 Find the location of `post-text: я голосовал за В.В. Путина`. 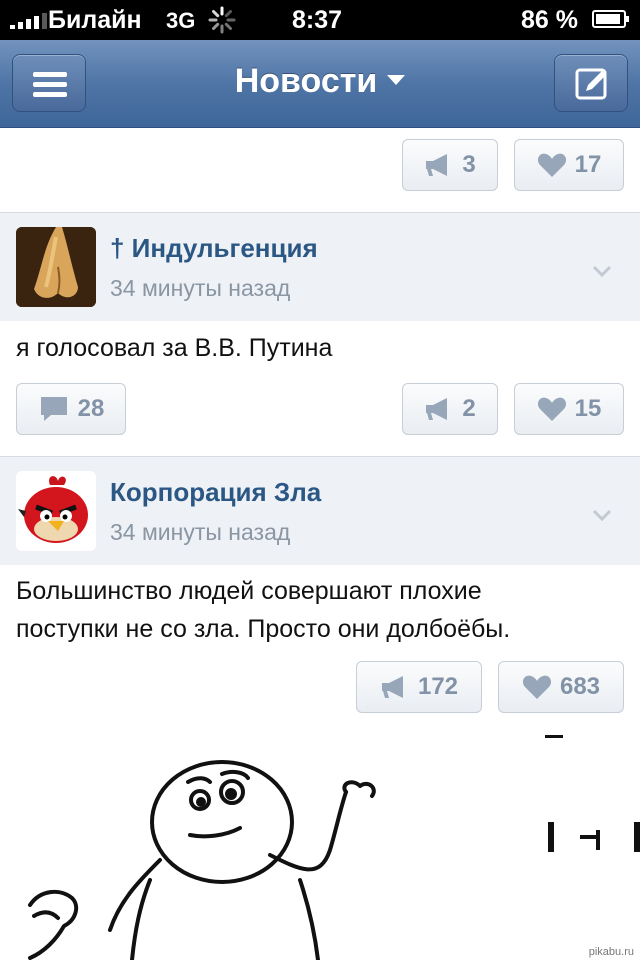

post-text: я голосовал за В.В. Путина is located at coordinates (174, 348).